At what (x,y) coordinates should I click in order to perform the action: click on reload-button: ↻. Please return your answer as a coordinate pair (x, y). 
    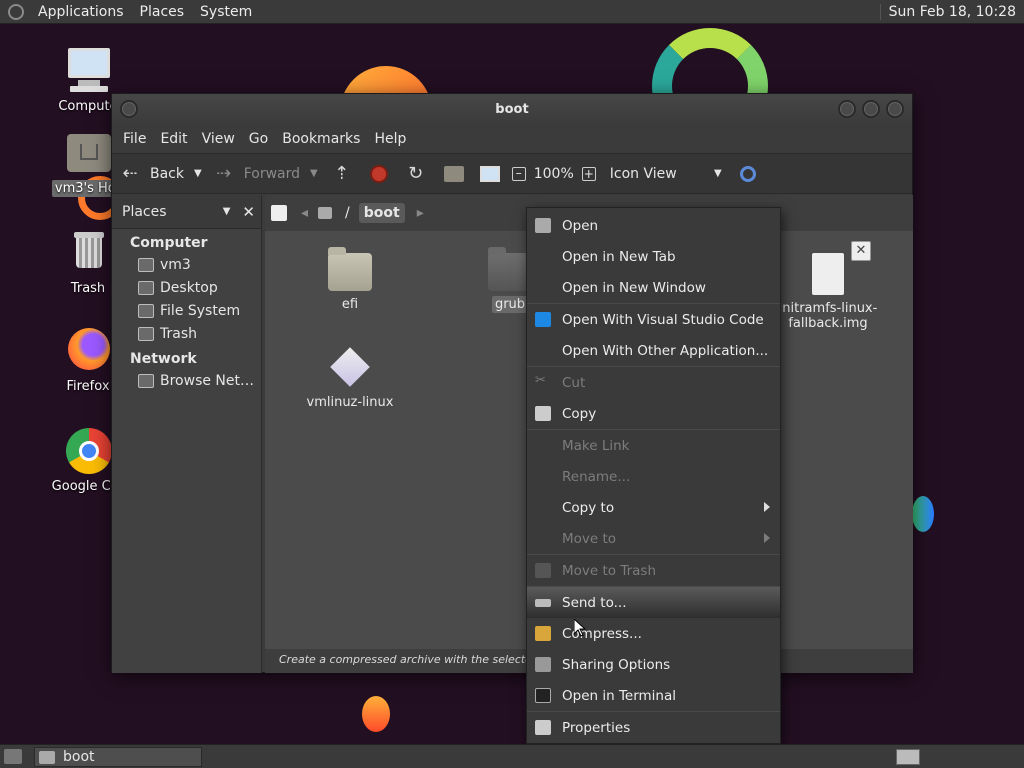
    Looking at the image, I should click on (416, 173).